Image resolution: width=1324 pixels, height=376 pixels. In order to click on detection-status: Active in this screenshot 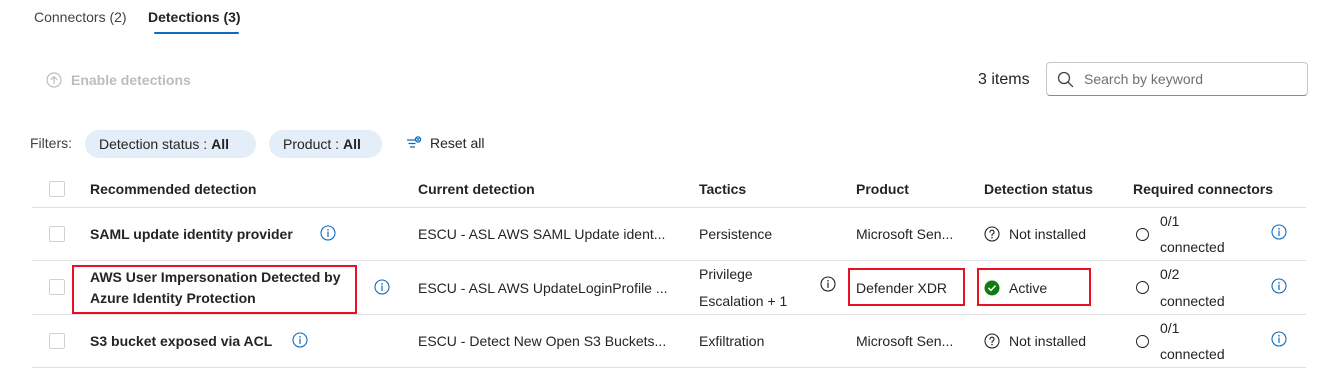, I will do `click(1015, 288)`.